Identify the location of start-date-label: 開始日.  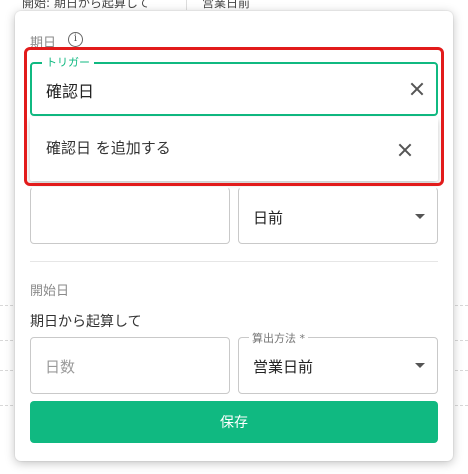
(50, 291).